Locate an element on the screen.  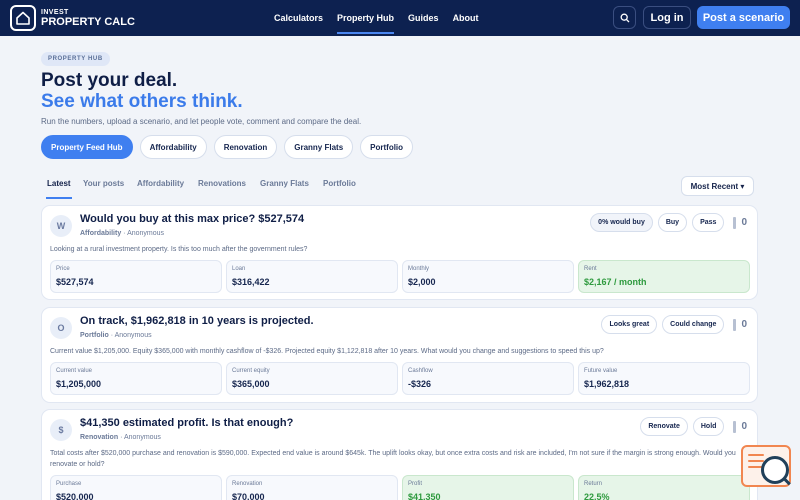
nav-property-hub: Property Hub is located at coordinates (366, 18).